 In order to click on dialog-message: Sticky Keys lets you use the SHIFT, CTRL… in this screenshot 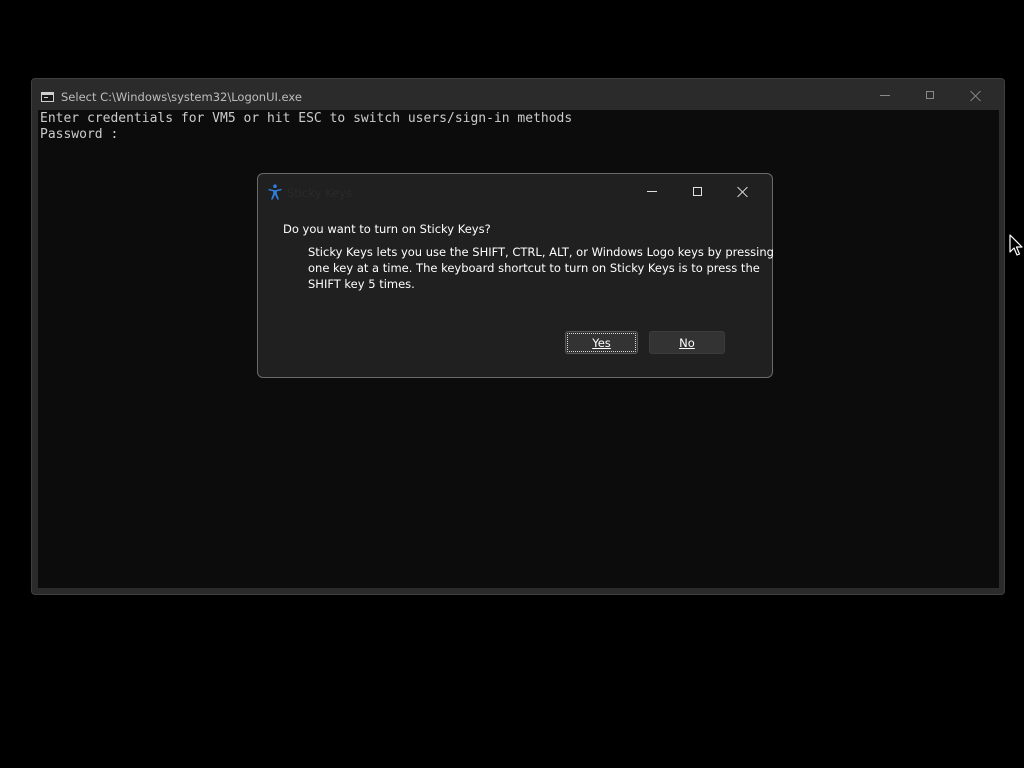, I will do `click(541, 268)`.